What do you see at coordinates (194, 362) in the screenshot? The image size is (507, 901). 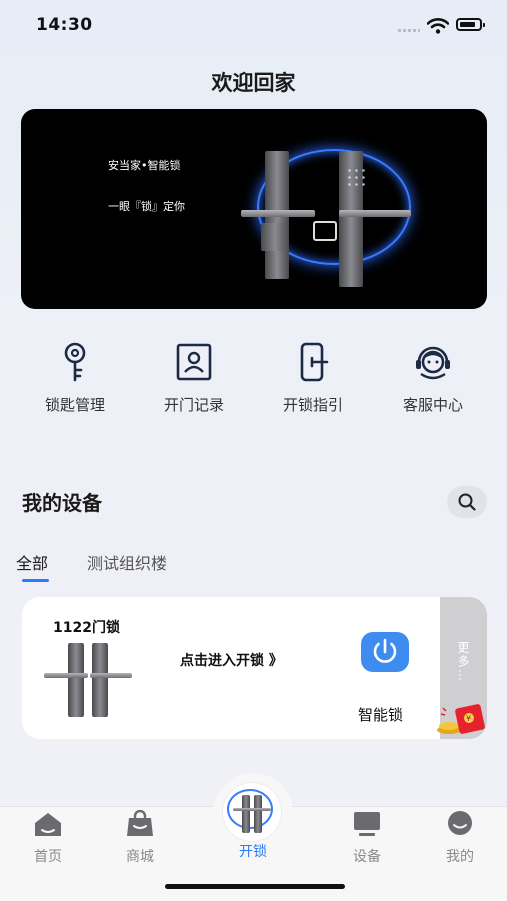 I see `id-card-icon` at bounding box center [194, 362].